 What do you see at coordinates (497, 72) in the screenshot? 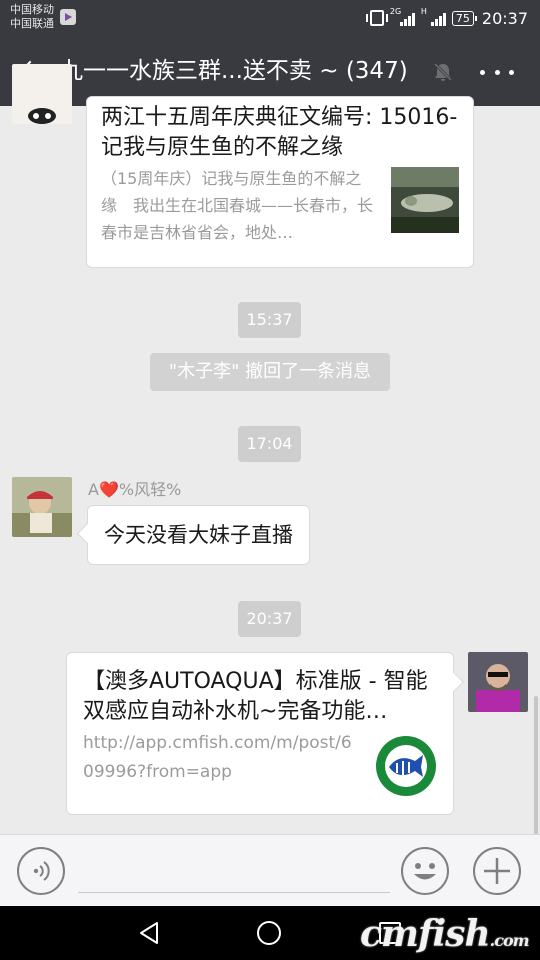
I see `more-options-icon` at bounding box center [497, 72].